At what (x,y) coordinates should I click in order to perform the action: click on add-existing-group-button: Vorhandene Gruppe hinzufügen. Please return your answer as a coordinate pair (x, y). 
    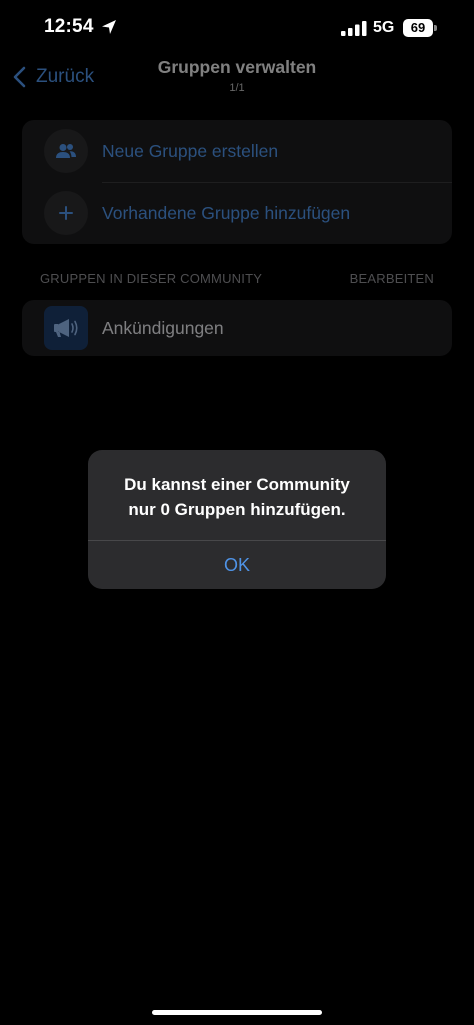
    Looking at the image, I should click on (237, 213).